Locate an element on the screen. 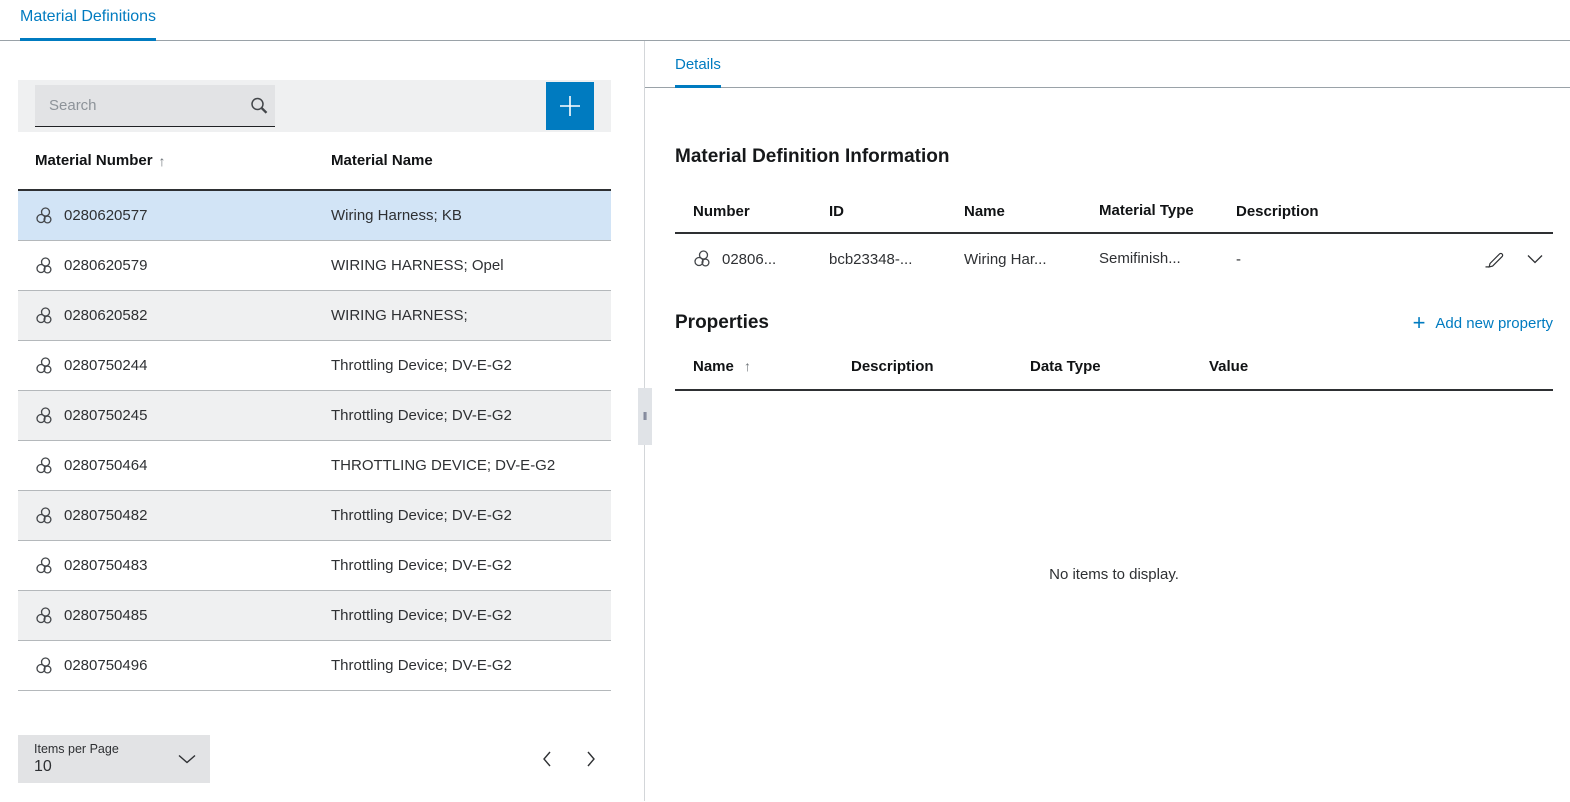  material-number-header-label: Material Number is located at coordinates (94, 160).